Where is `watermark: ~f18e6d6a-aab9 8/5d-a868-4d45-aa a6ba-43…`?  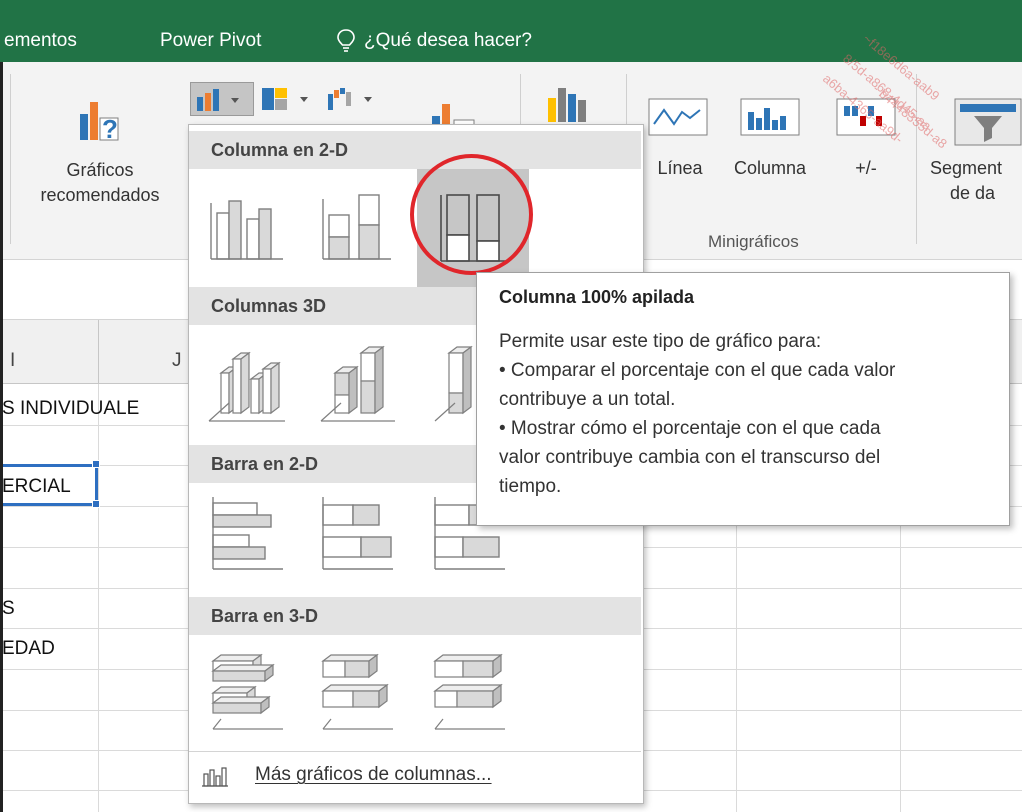
watermark: ~f18e6d6a-aab9 8/5d-a868-4d45-aa a6ba-43… is located at coordinates (885, 91).